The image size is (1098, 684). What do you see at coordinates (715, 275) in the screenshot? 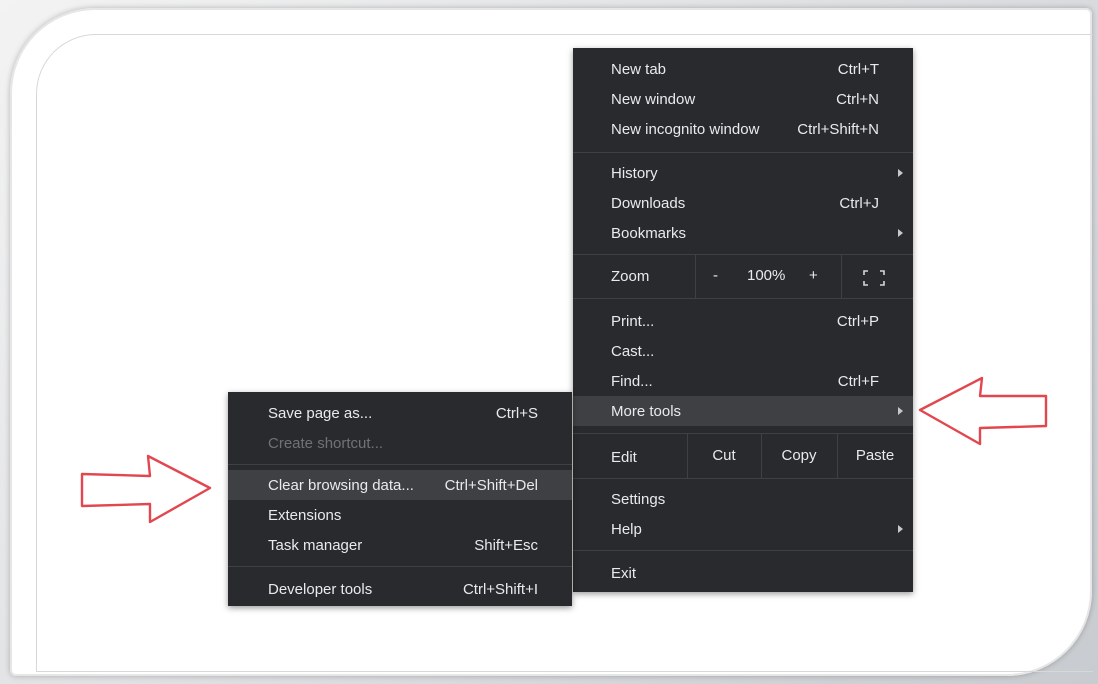
I see `zoom-out-button: -` at bounding box center [715, 275].